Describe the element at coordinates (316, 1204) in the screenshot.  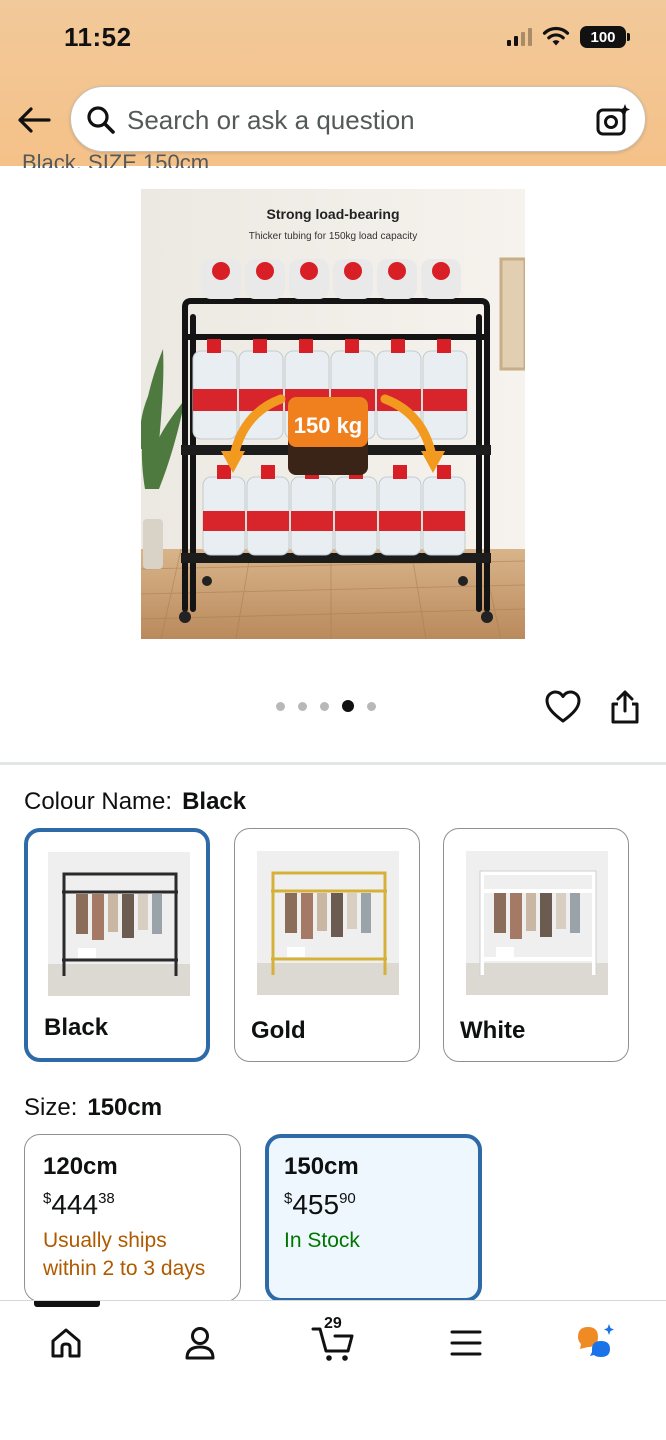
I see `price-whole: 455` at that location.